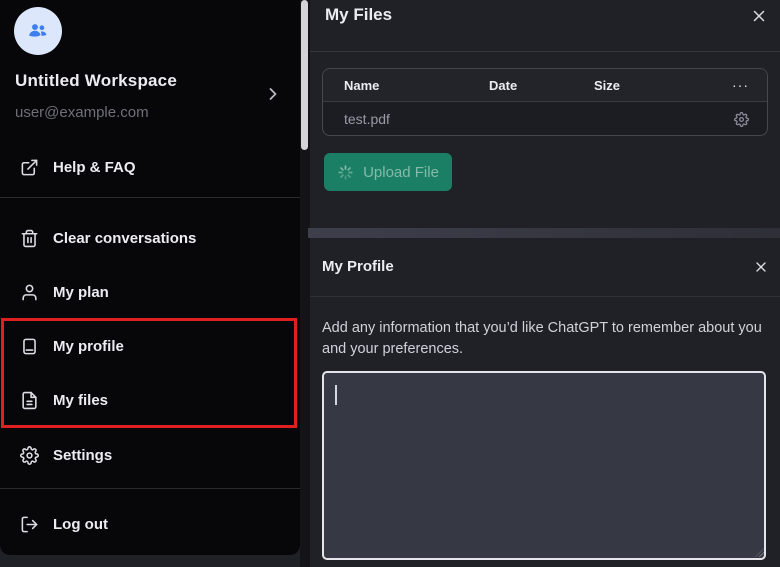 The height and width of the screenshot is (567, 780). What do you see at coordinates (29, 238) in the screenshot?
I see `trash-icon` at bounding box center [29, 238].